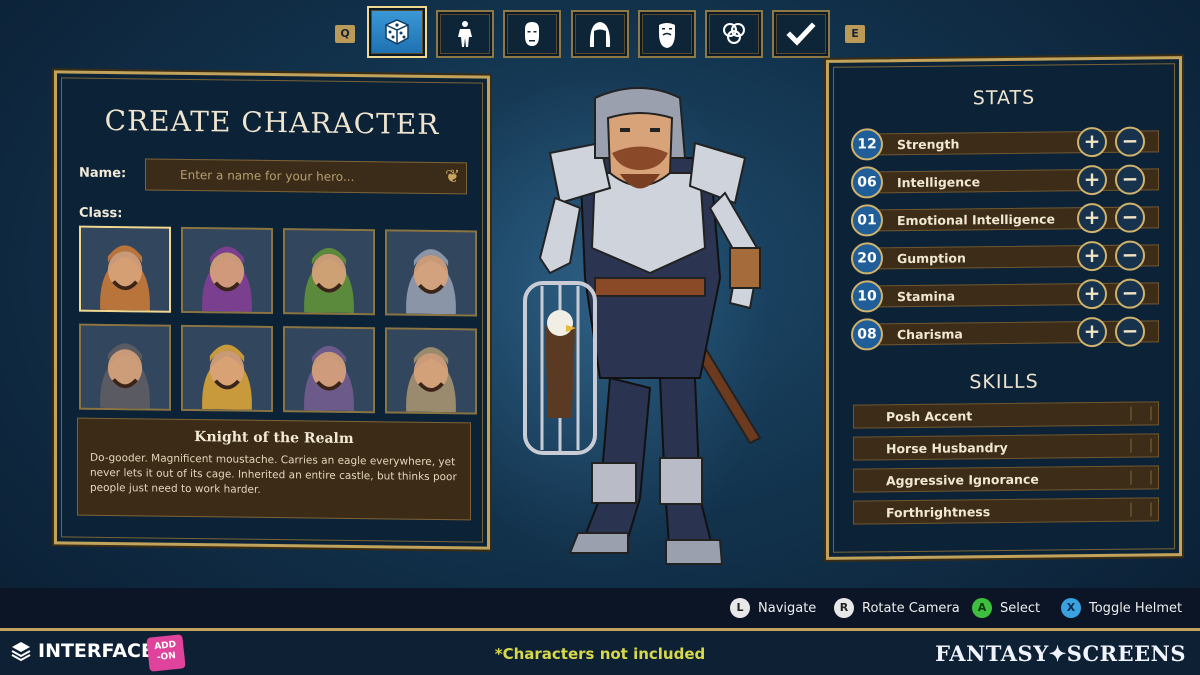 The image size is (1200, 675). What do you see at coordinates (938, 512) in the screenshot?
I see `skill-label: Forthrightness` at bounding box center [938, 512].